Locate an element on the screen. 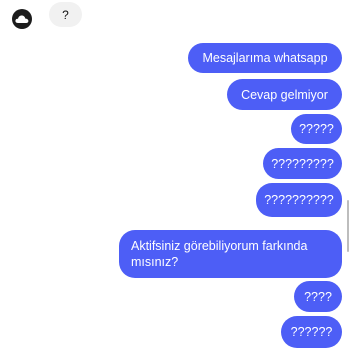  incoming-message-bubble: ? is located at coordinates (65, 14).